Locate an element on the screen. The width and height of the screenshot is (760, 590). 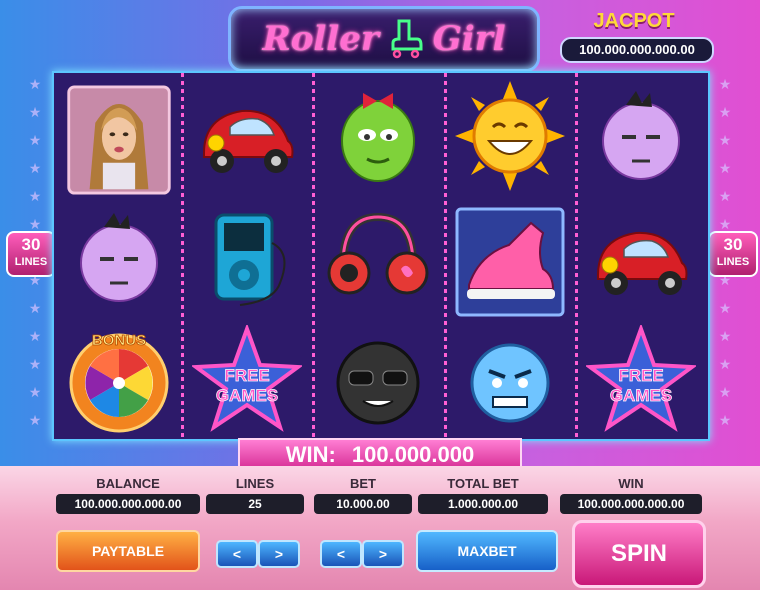
balance-value: 100.000.000.000.00 is located at coordinates (128, 504).